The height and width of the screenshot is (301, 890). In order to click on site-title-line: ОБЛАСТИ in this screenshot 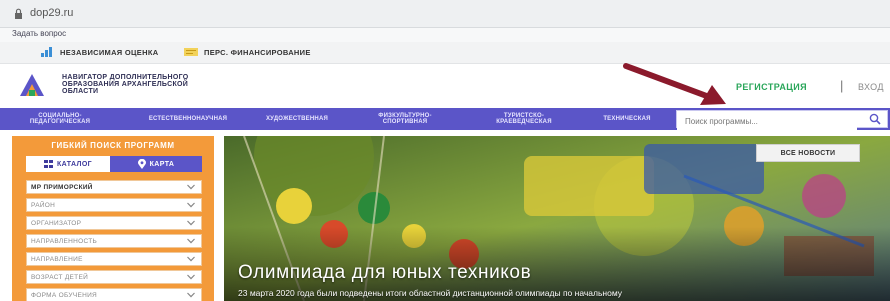, I will do `click(80, 91)`.